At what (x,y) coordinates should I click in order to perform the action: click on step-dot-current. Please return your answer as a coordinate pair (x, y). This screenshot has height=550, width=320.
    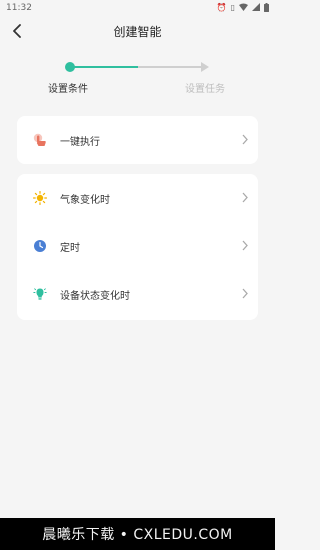
    Looking at the image, I should click on (70, 67).